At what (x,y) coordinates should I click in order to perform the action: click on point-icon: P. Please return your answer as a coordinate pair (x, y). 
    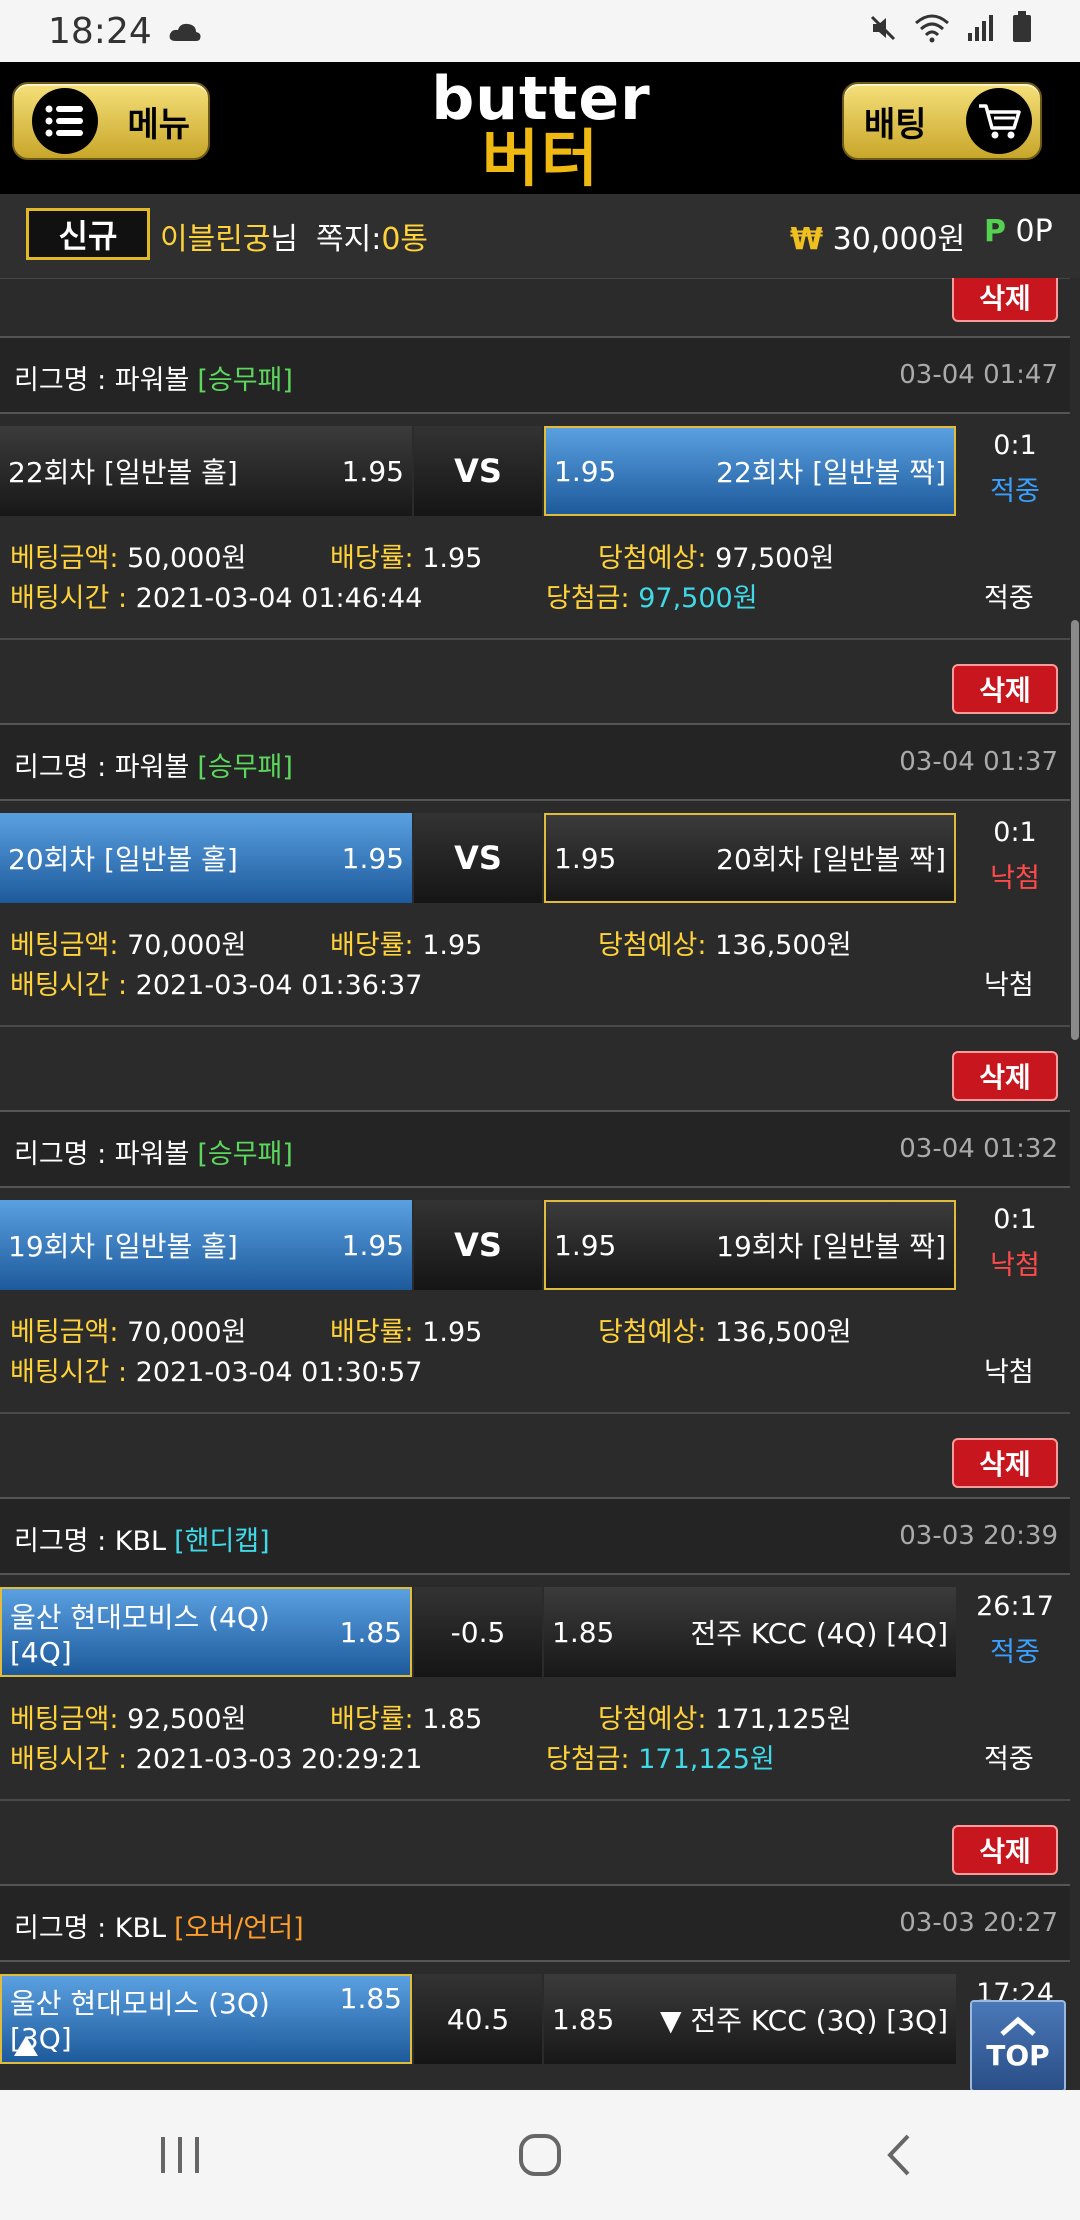
    Looking at the image, I should click on (995, 231).